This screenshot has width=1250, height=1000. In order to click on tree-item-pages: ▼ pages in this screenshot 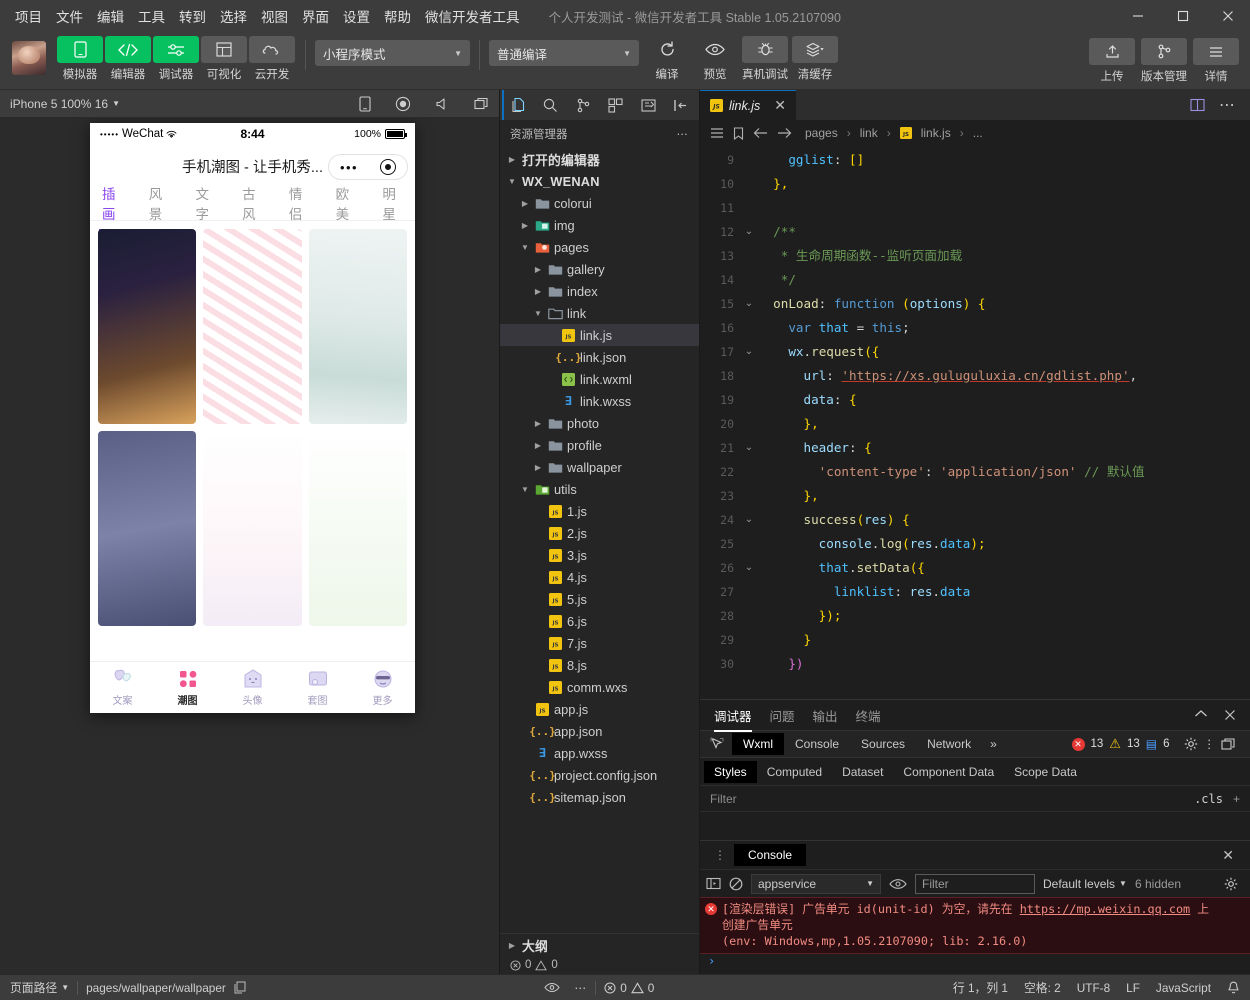, I will do `click(599, 247)`.